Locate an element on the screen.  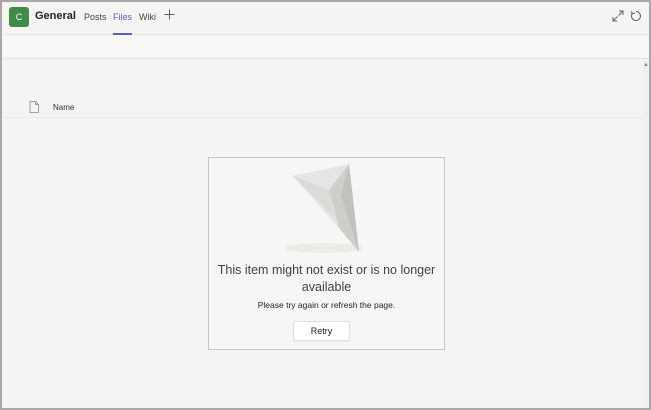
refresh-button is located at coordinates (636, 16).